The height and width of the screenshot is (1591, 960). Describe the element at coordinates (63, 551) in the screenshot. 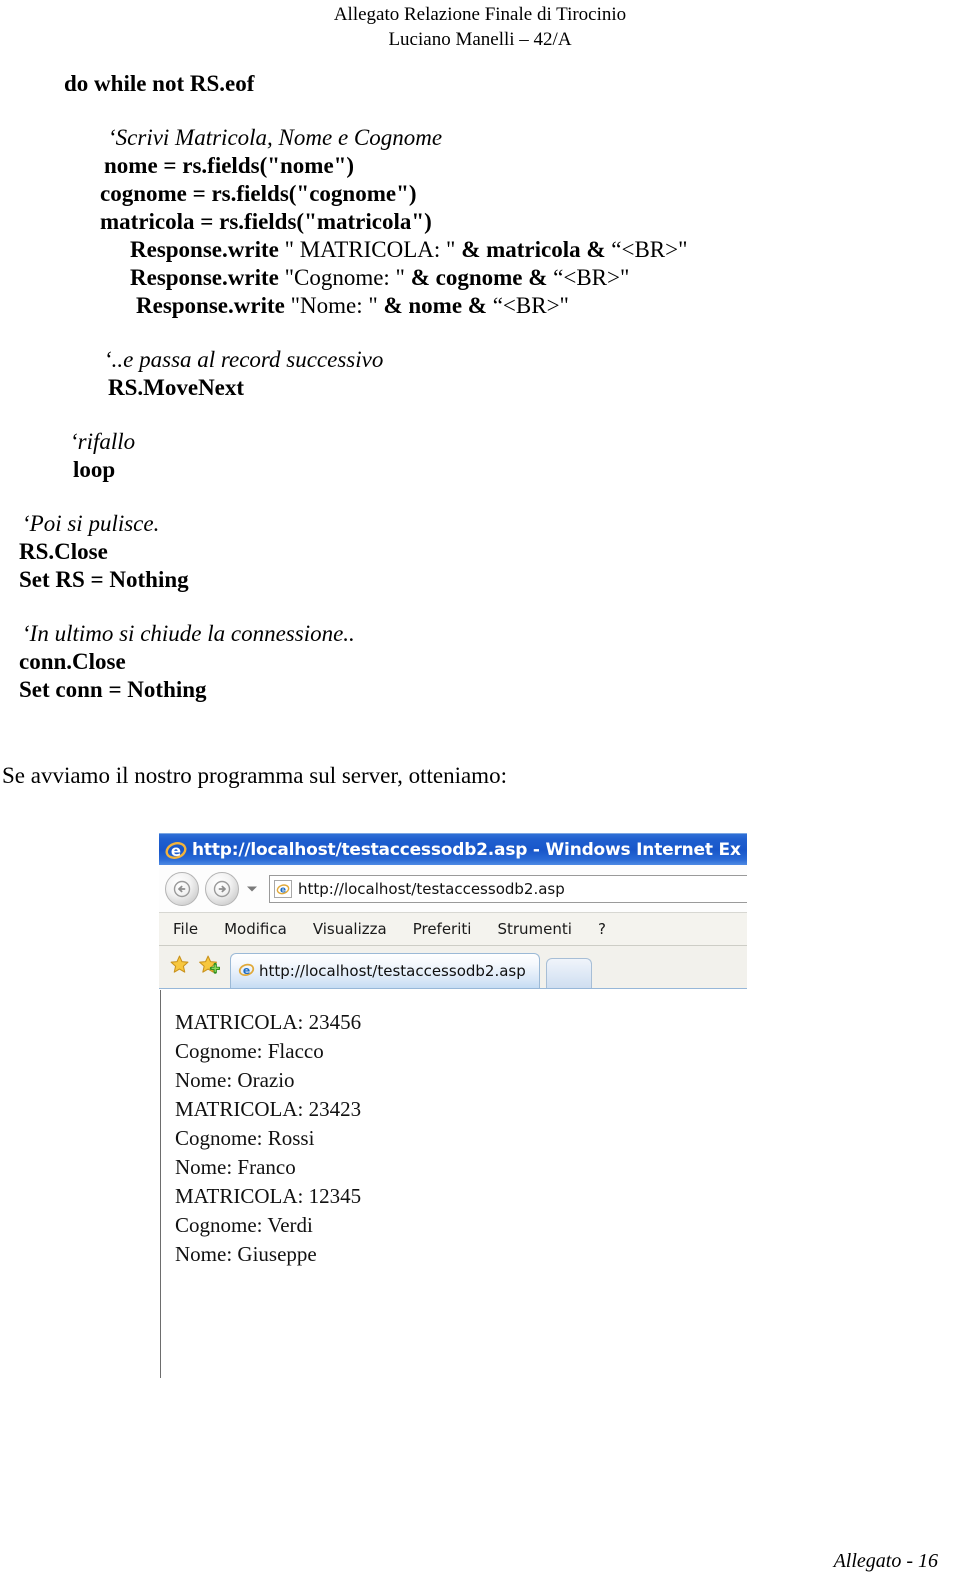

I see `code-line-rs-close: RS.Close` at that location.